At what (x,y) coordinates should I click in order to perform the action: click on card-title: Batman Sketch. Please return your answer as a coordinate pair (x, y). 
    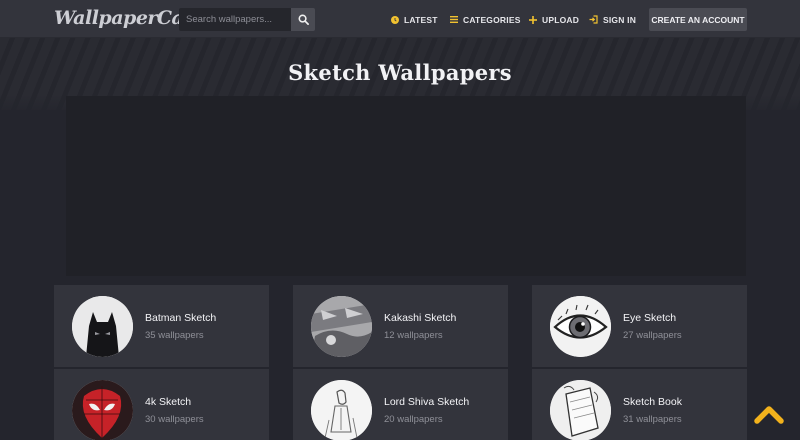
    Looking at the image, I should click on (181, 318).